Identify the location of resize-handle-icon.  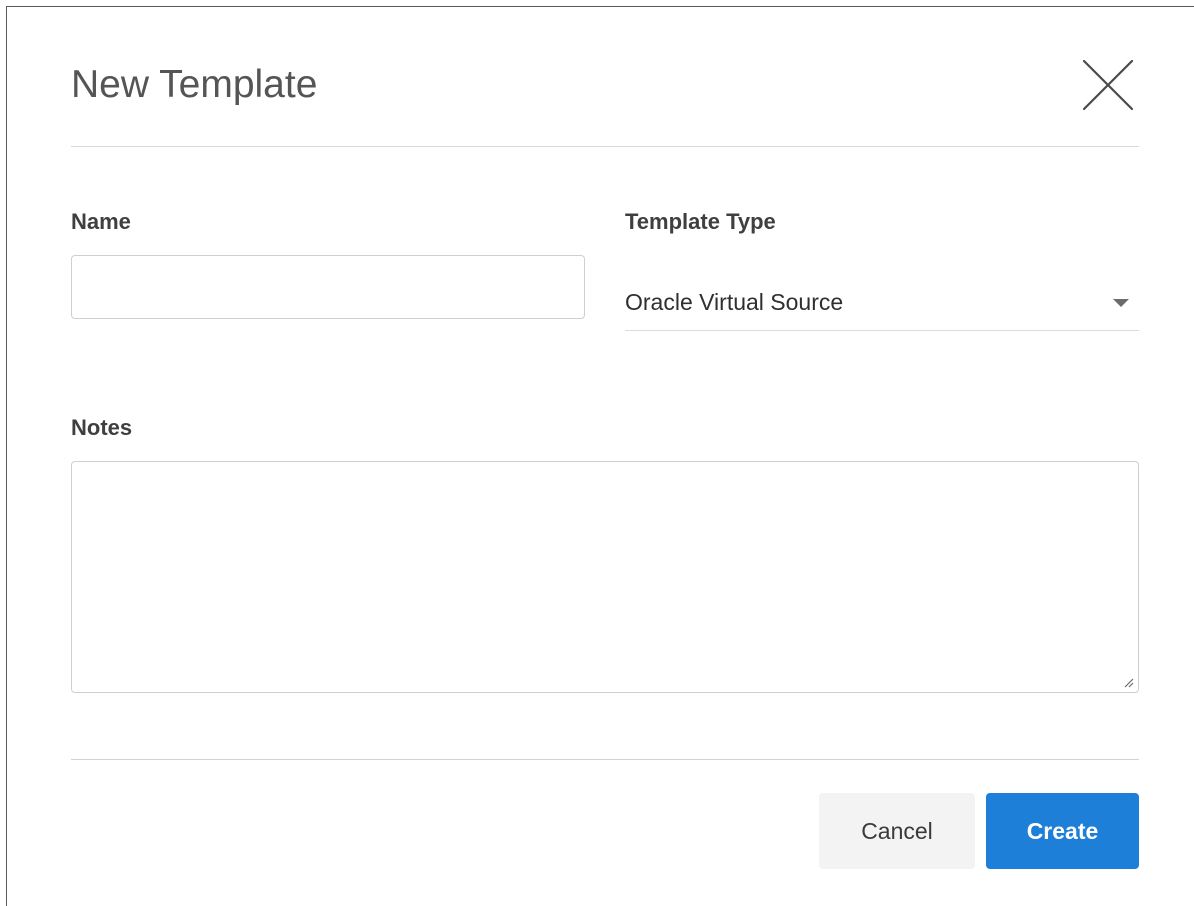
(1128, 682).